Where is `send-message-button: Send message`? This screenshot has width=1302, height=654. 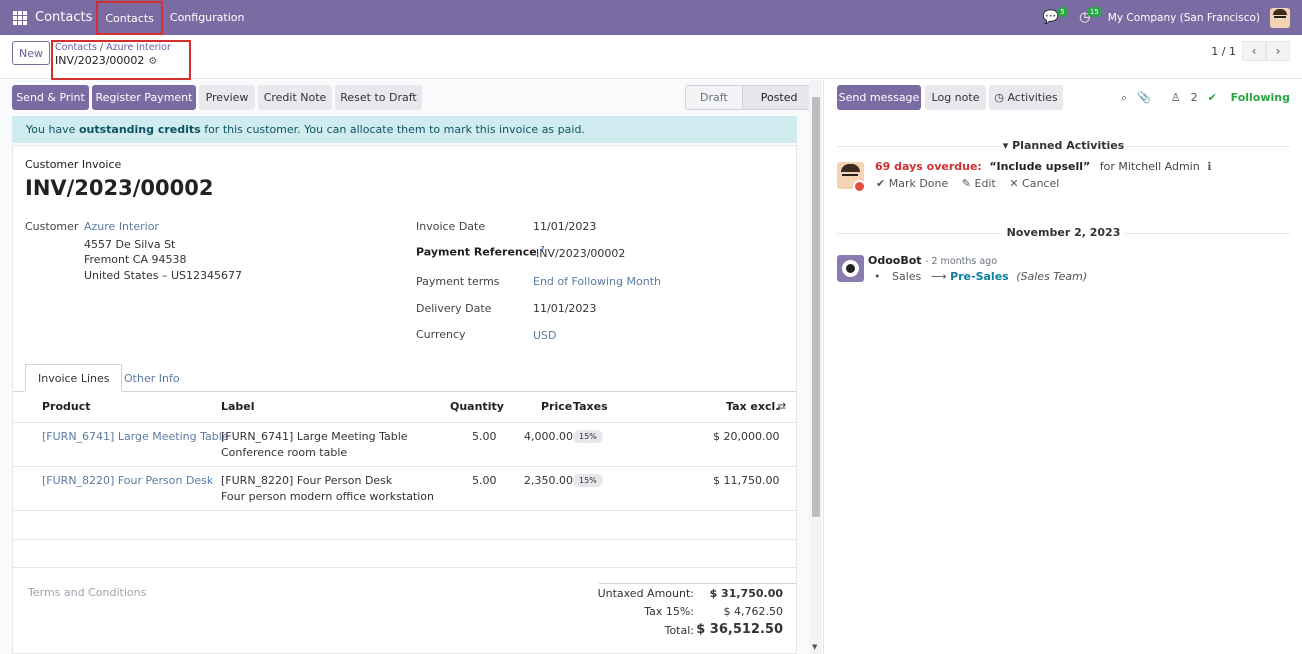 send-message-button: Send message is located at coordinates (879, 97).